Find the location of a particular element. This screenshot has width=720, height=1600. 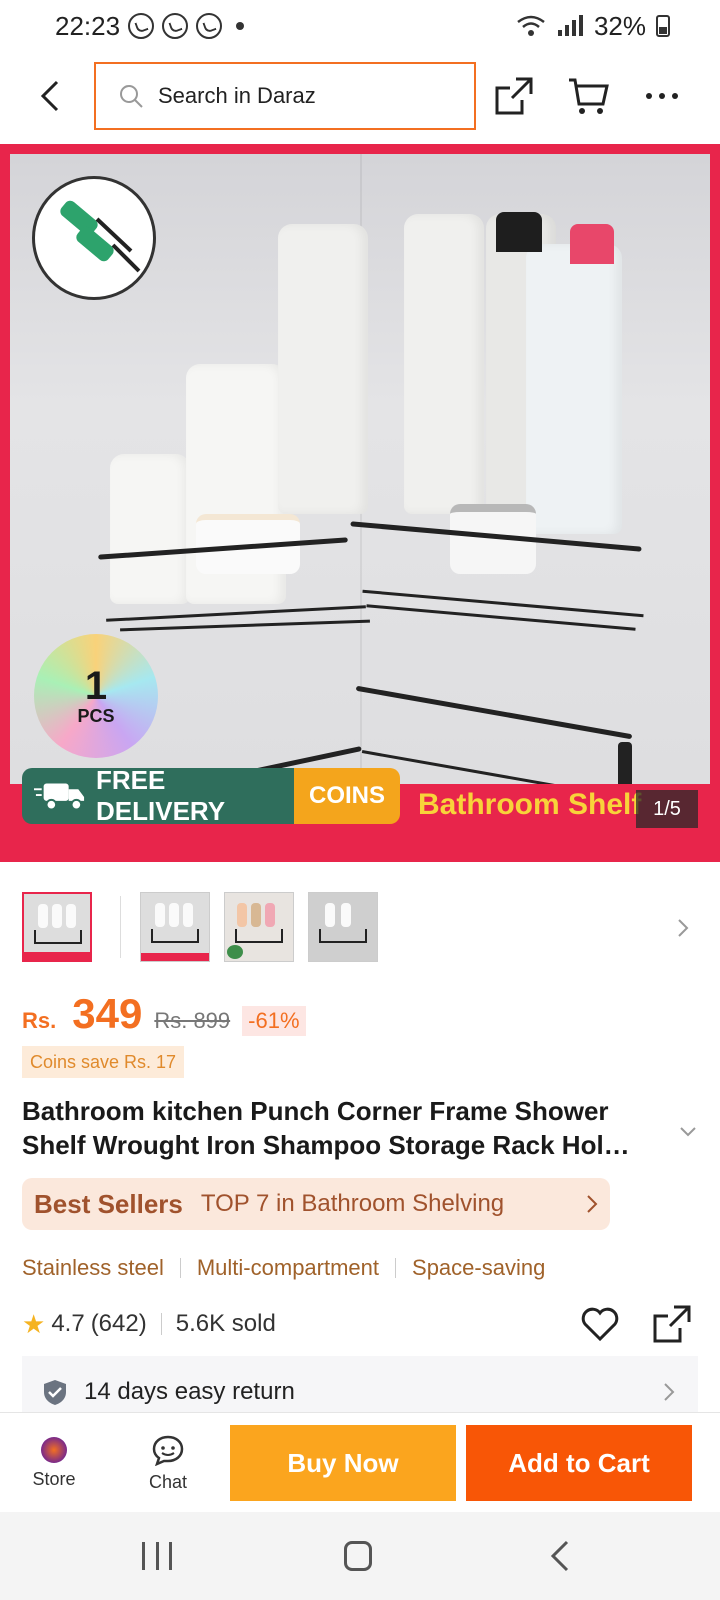

system-nav-bar is located at coordinates (360, 1556).